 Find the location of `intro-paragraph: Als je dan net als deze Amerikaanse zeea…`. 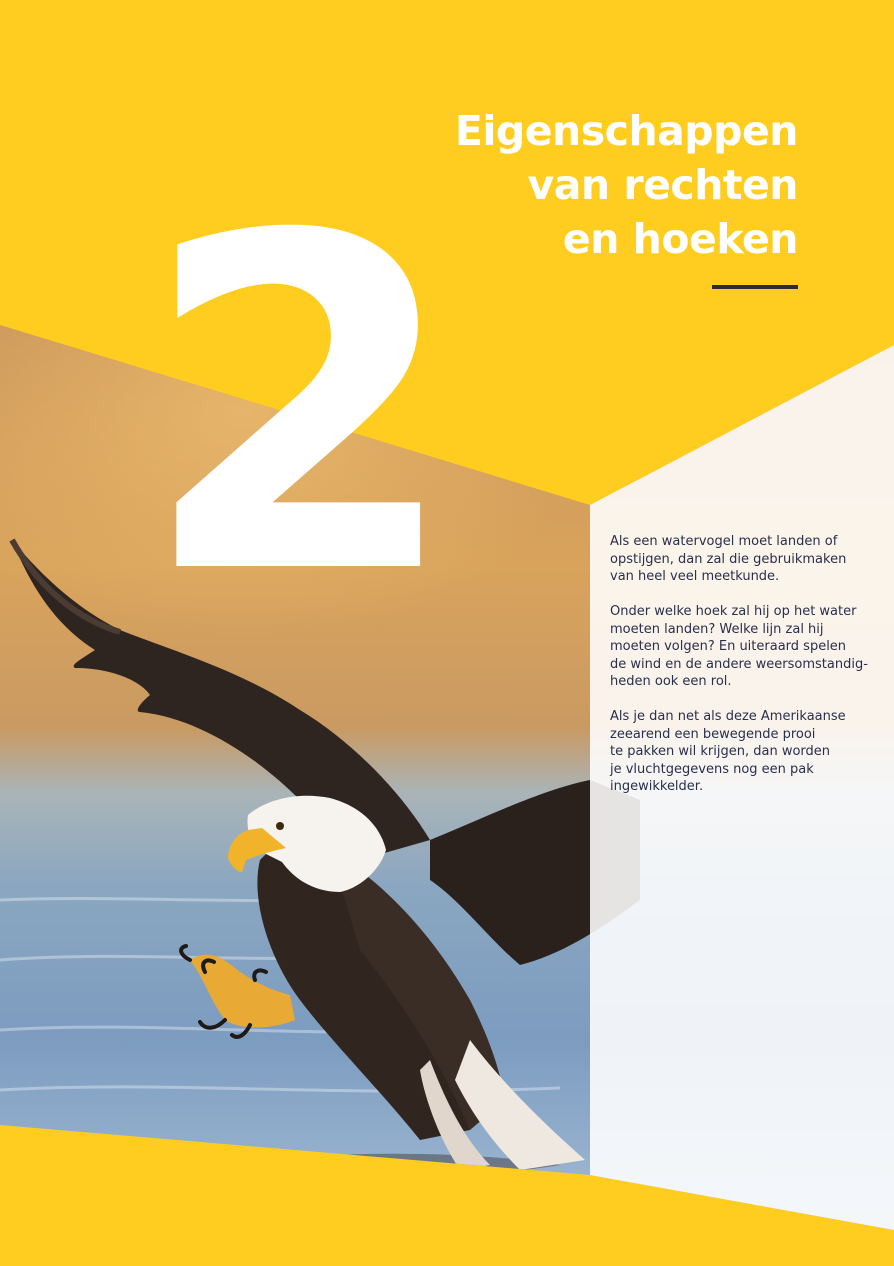

intro-paragraph: Als je dan net als deze Amerikaanse zeea… is located at coordinates (745, 752).